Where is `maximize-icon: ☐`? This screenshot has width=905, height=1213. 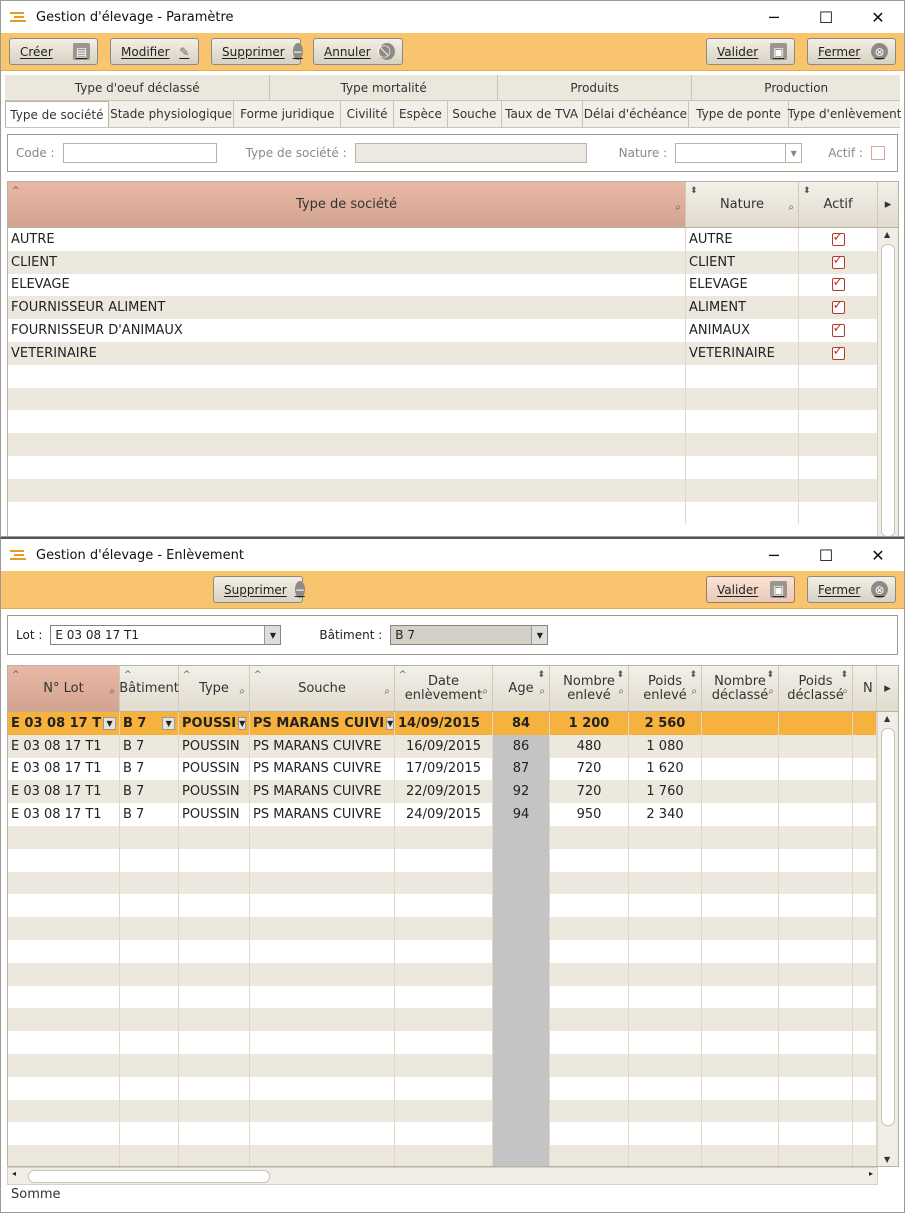
maximize-icon: ☐ is located at coordinates (826, 555).